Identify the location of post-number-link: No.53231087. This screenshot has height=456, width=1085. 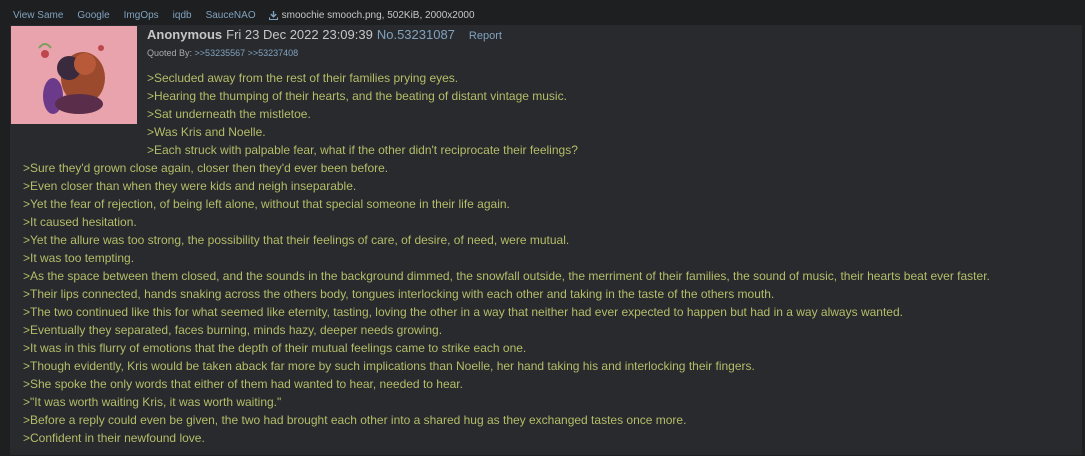
(416, 34).